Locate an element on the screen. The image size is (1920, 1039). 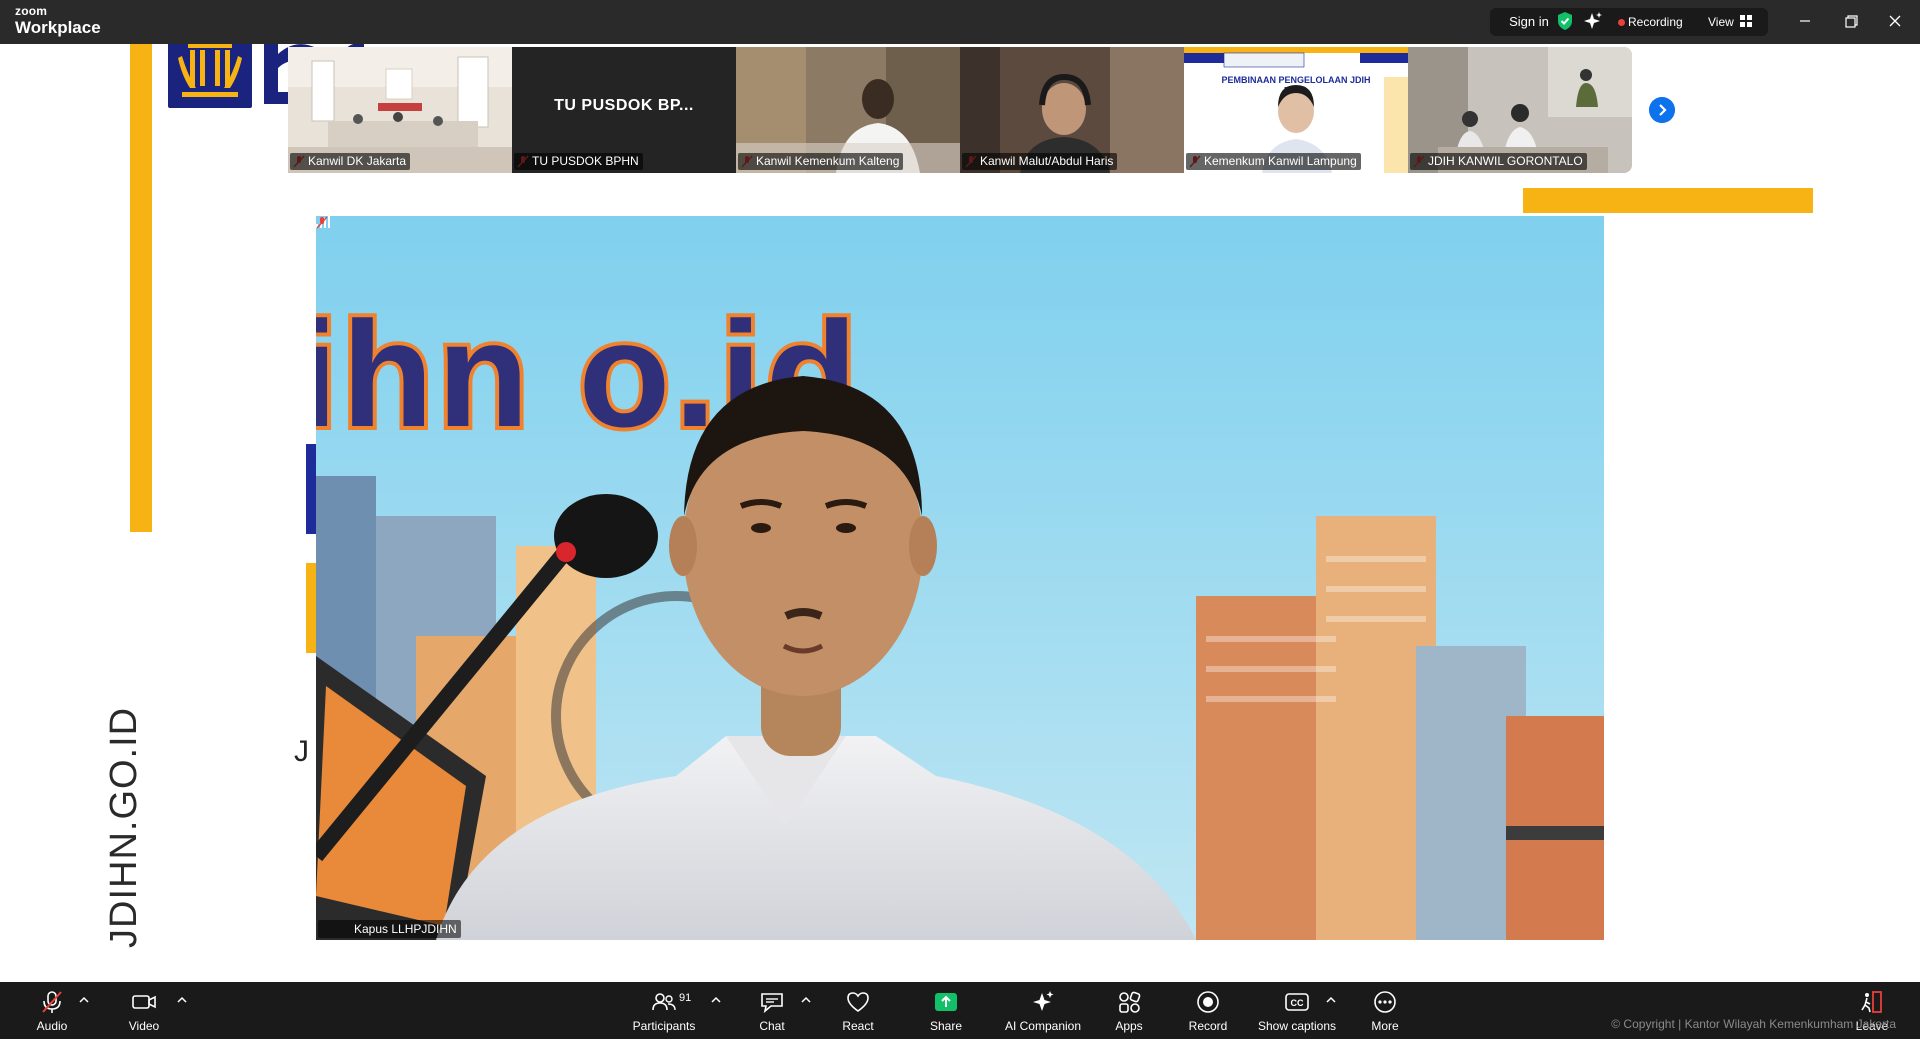
chat-label: Chat is located at coordinates (772, 1026).